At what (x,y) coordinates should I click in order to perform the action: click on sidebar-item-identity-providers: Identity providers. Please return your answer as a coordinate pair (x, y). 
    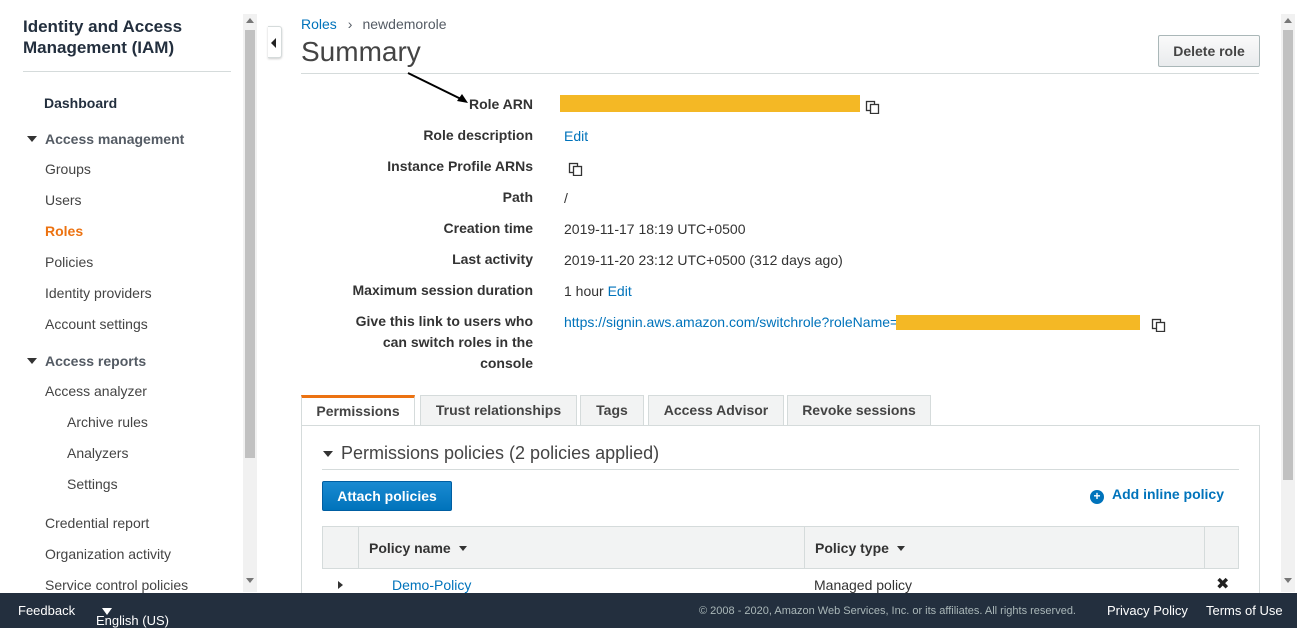
    Looking at the image, I should click on (98, 293).